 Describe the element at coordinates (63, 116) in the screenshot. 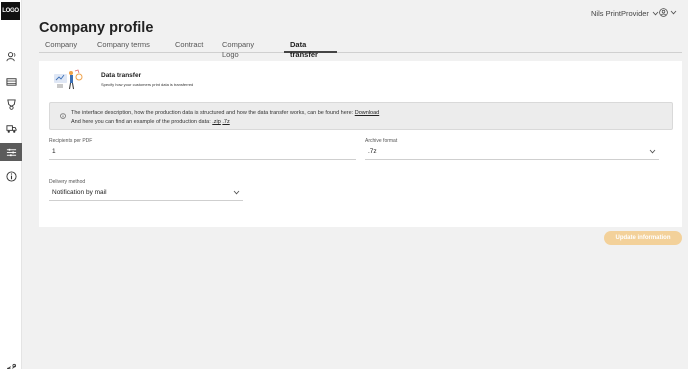

I see `info-circle-icon` at that location.